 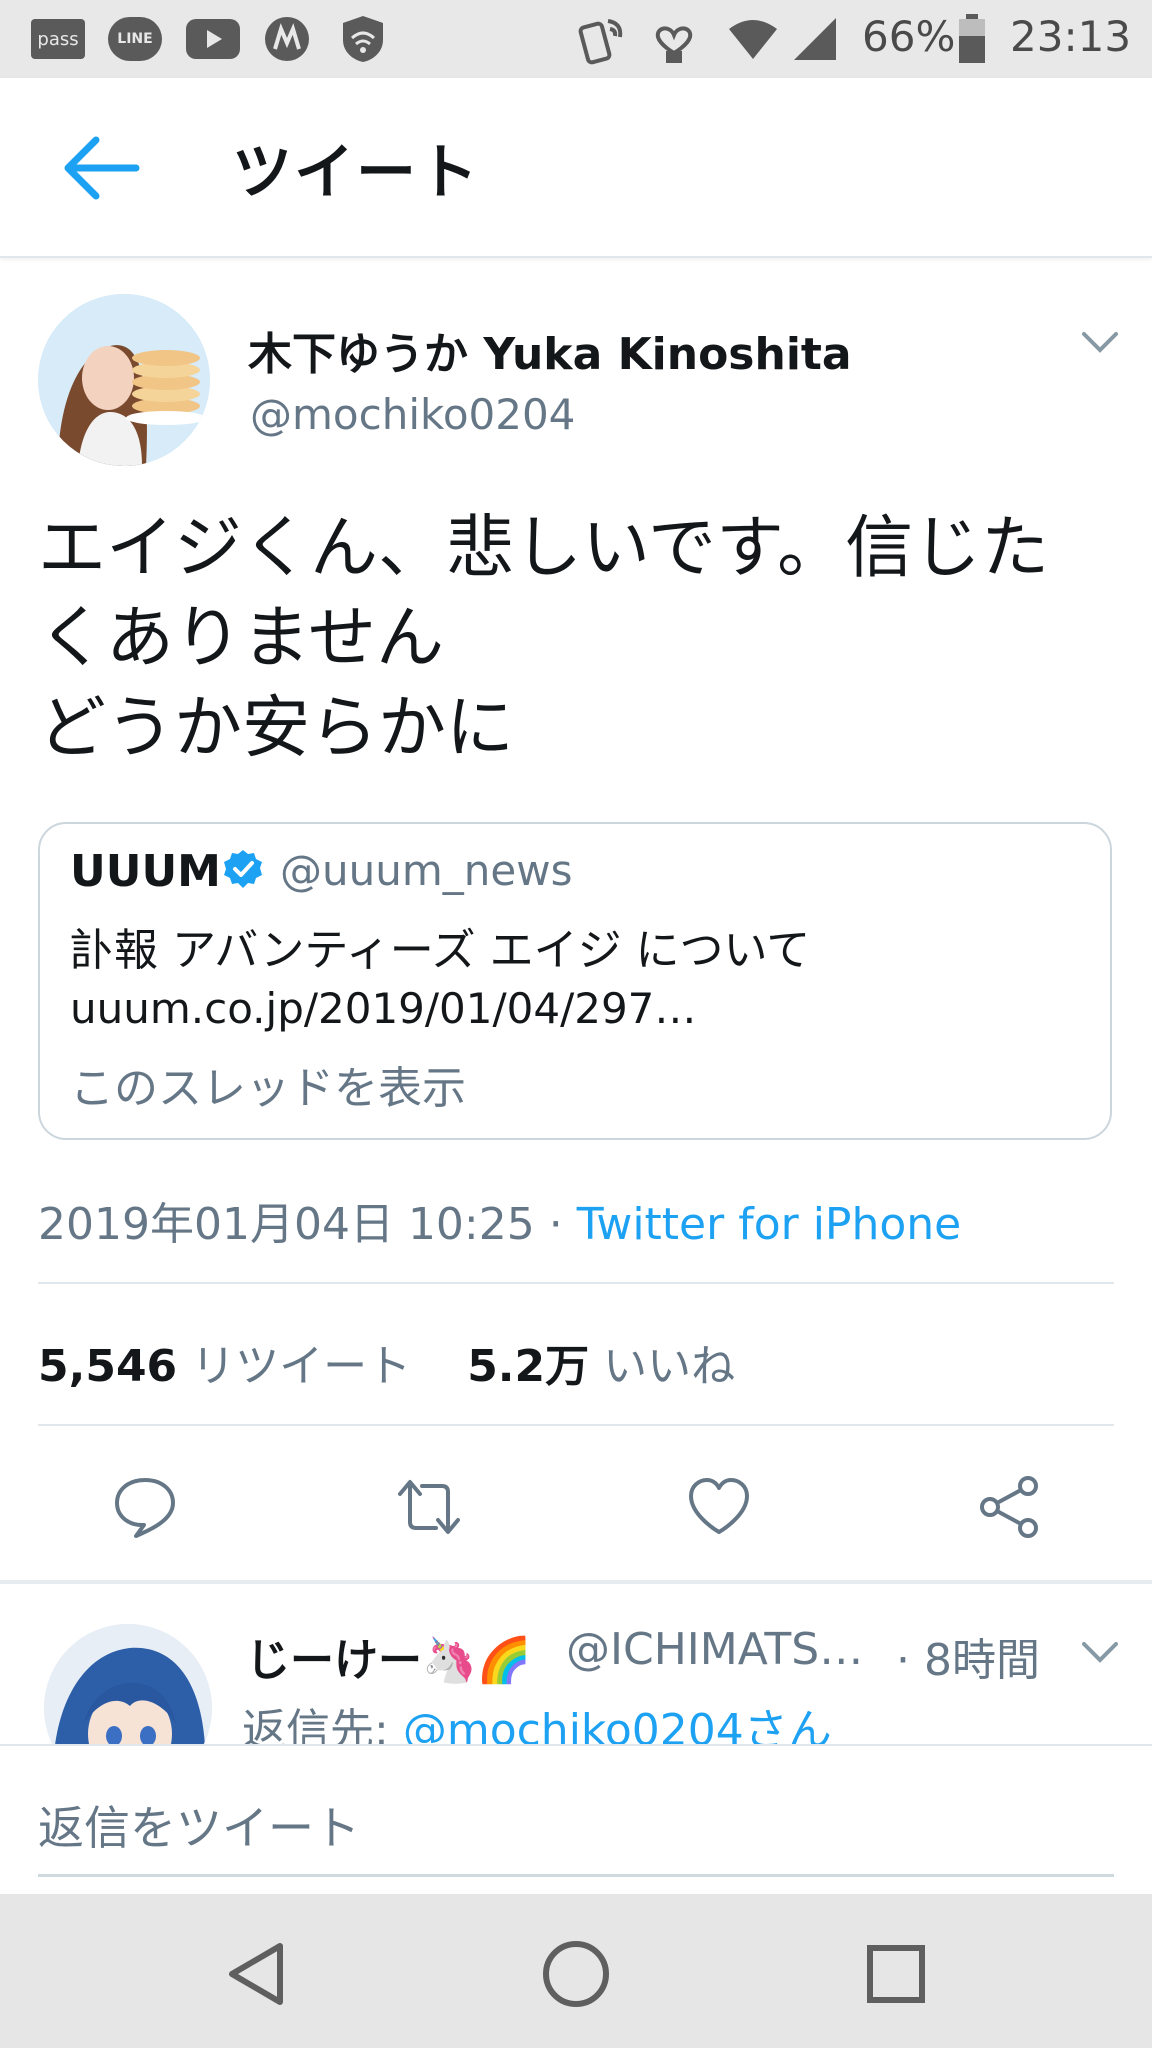 What do you see at coordinates (145, 871) in the screenshot?
I see `quoted-author-name: UUUM` at bounding box center [145, 871].